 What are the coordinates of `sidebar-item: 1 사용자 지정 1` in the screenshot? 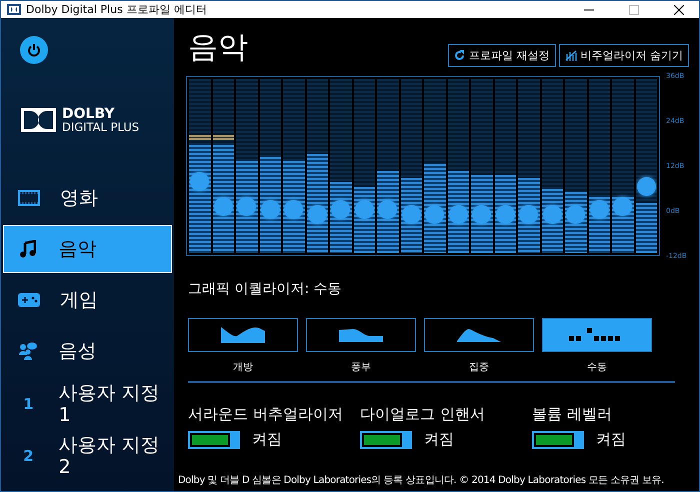 It's located at (87, 404).